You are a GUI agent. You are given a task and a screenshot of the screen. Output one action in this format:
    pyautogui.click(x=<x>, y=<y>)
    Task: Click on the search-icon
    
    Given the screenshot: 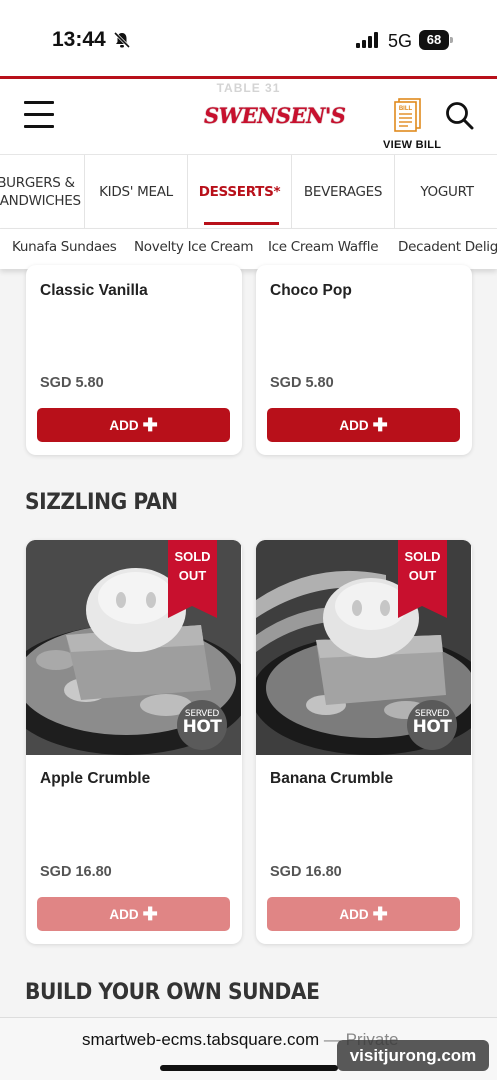 What is the action you would take?
    pyautogui.click(x=460, y=116)
    